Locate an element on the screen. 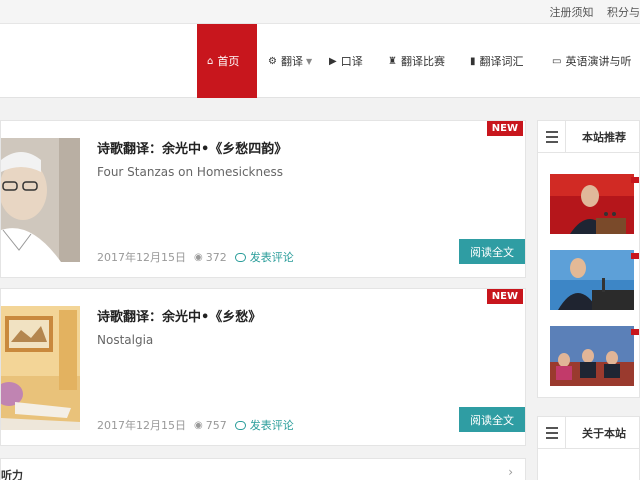  sidebar-about: 关于本站 is located at coordinates (588, 448).